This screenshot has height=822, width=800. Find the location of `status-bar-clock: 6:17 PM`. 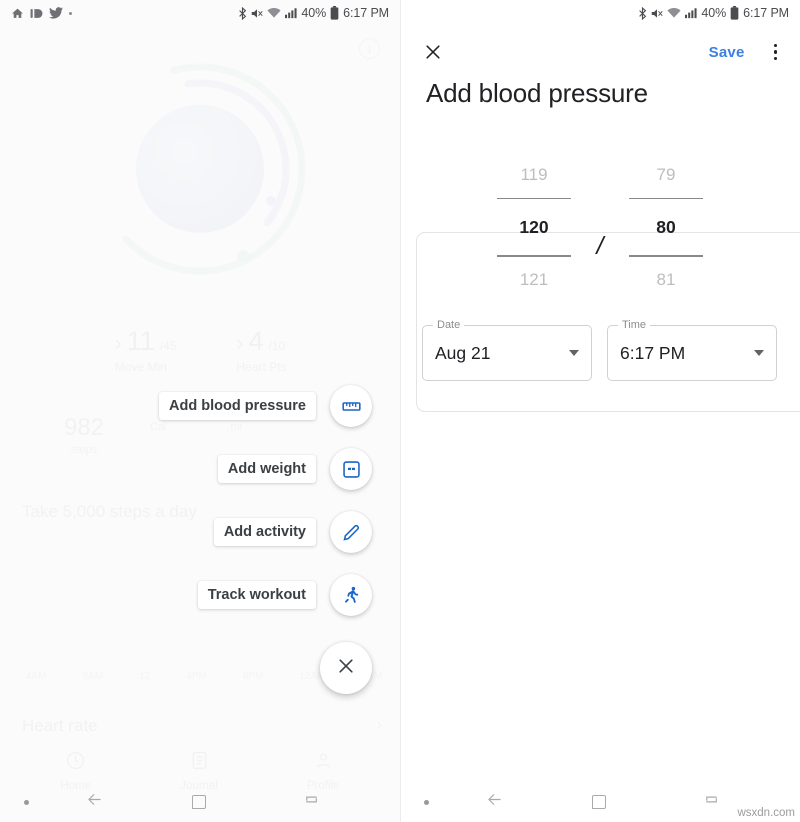

status-bar-clock: 6:17 PM is located at coordinates (766, 13).